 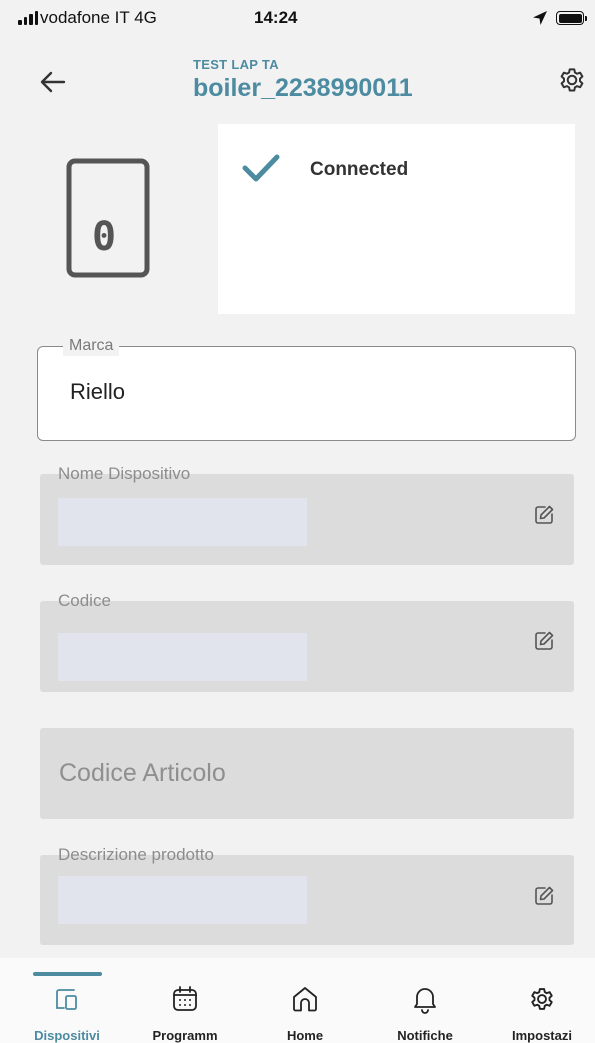 What do you see at coordinates (236, 64) in the screenshot?
I see `device-group-label: TEST LAP TA` at bounding box center [236, 64].